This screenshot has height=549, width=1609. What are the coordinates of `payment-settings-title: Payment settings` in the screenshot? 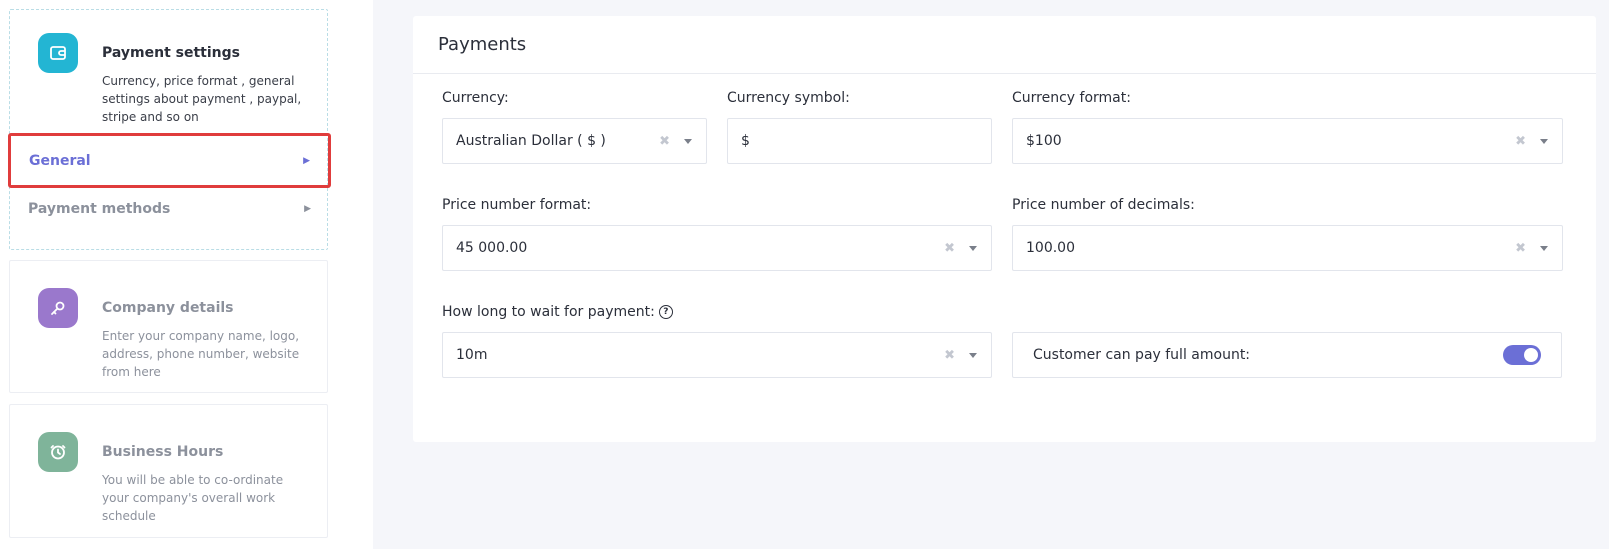 It's located at (171, 53).